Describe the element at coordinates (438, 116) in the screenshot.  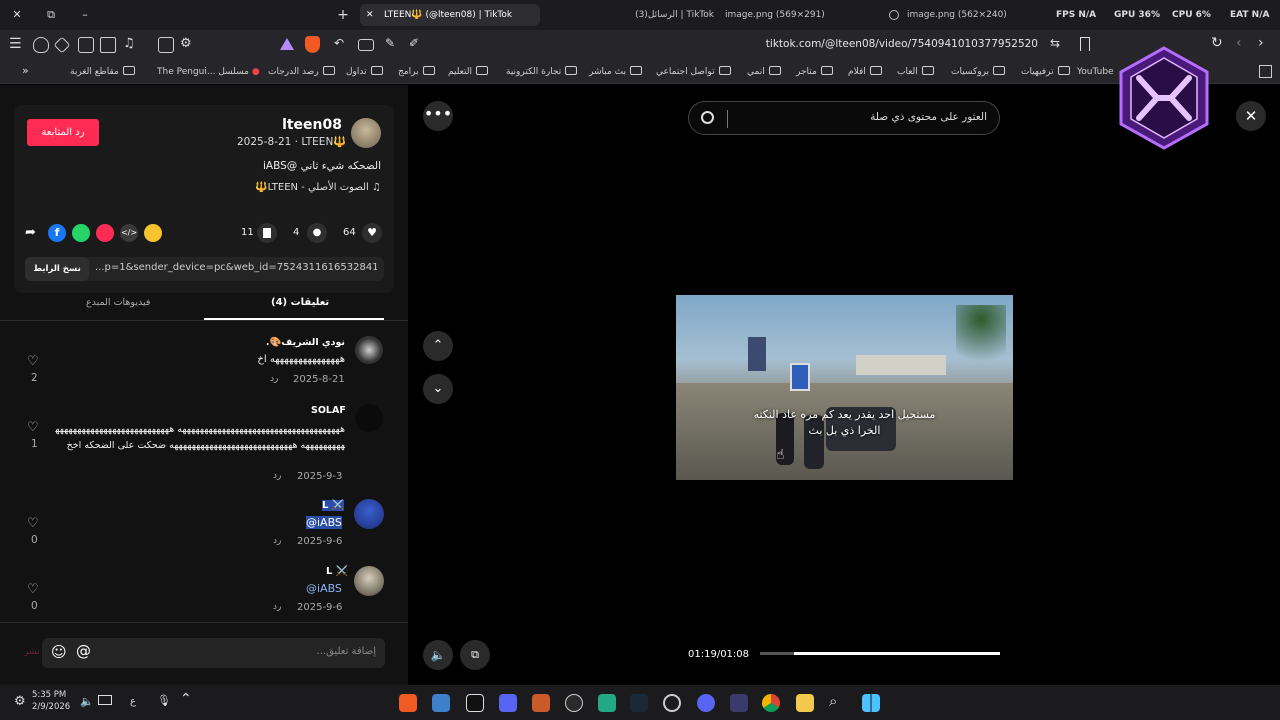
I see `more-options-icon: •••` at that location.